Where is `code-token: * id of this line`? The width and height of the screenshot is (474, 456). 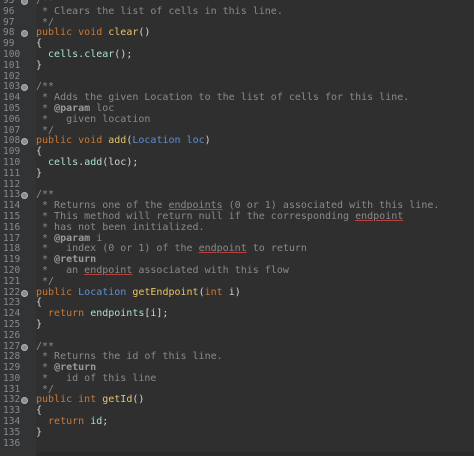
code-token: * id of this line is located at coordinates (96, 378).